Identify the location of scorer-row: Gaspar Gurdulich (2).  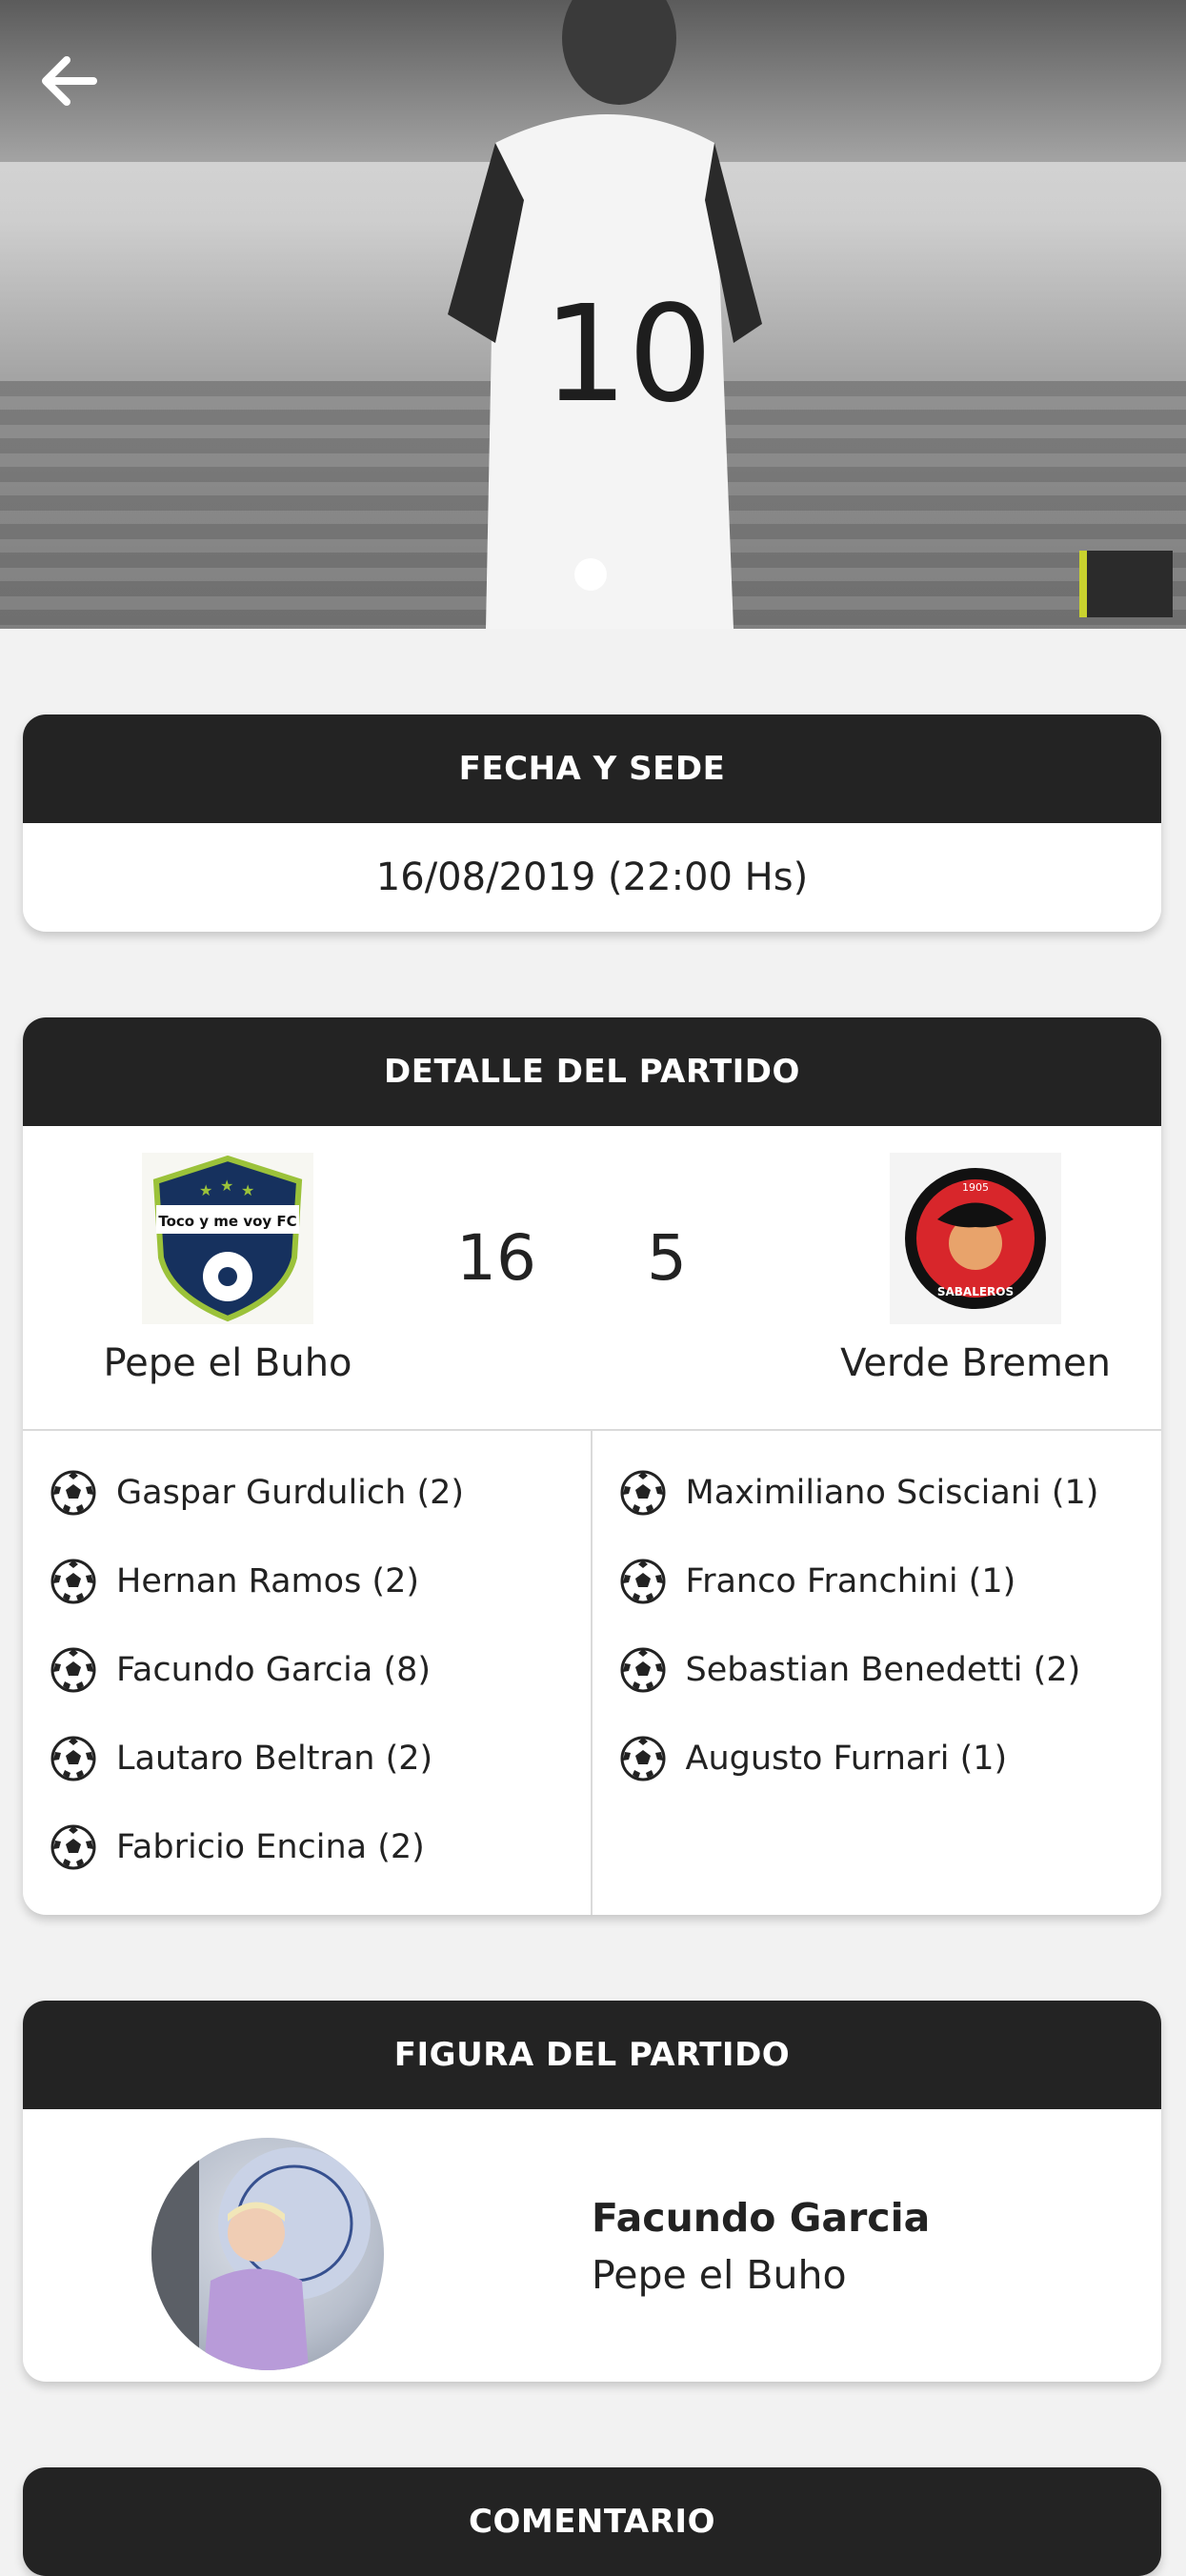
(307, 1492).